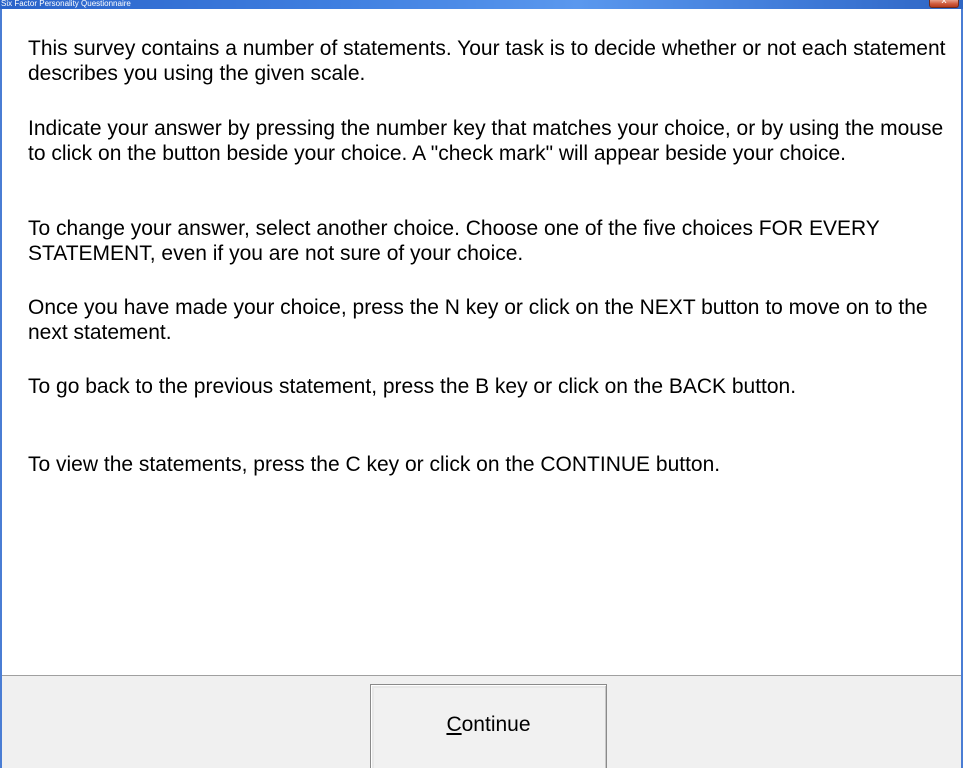  What do you see at coordinates (481, 4) in the screenshot?
I see `title-bar: Six Factor Personality Questionnaire x` at bounding box center [481, 4].